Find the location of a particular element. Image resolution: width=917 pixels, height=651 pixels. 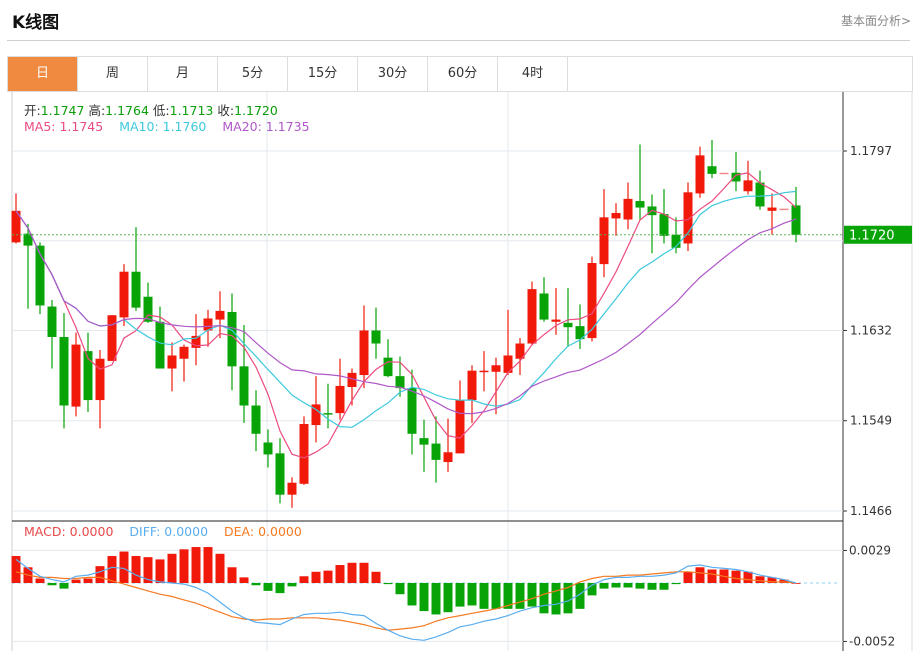

low-value: 1.1713 is located at coordinates (191, 110).